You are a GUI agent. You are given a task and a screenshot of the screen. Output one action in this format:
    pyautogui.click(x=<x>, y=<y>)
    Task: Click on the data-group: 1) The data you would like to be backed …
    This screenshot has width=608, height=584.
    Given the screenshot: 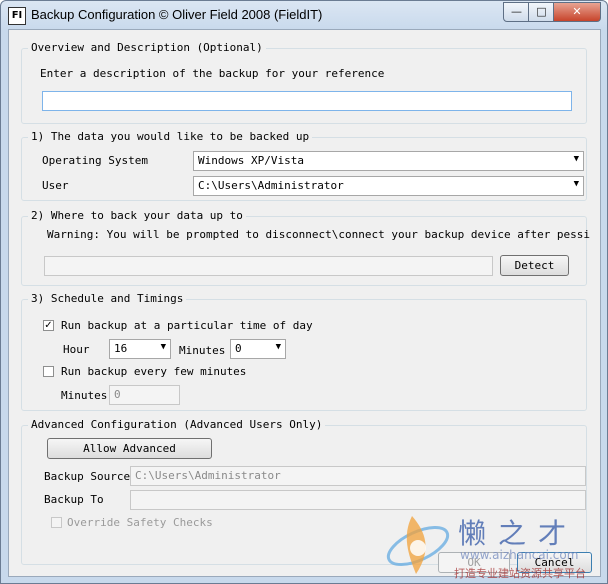 What is the action you would take?
    pyautogui.click(x=304, y=165)
    